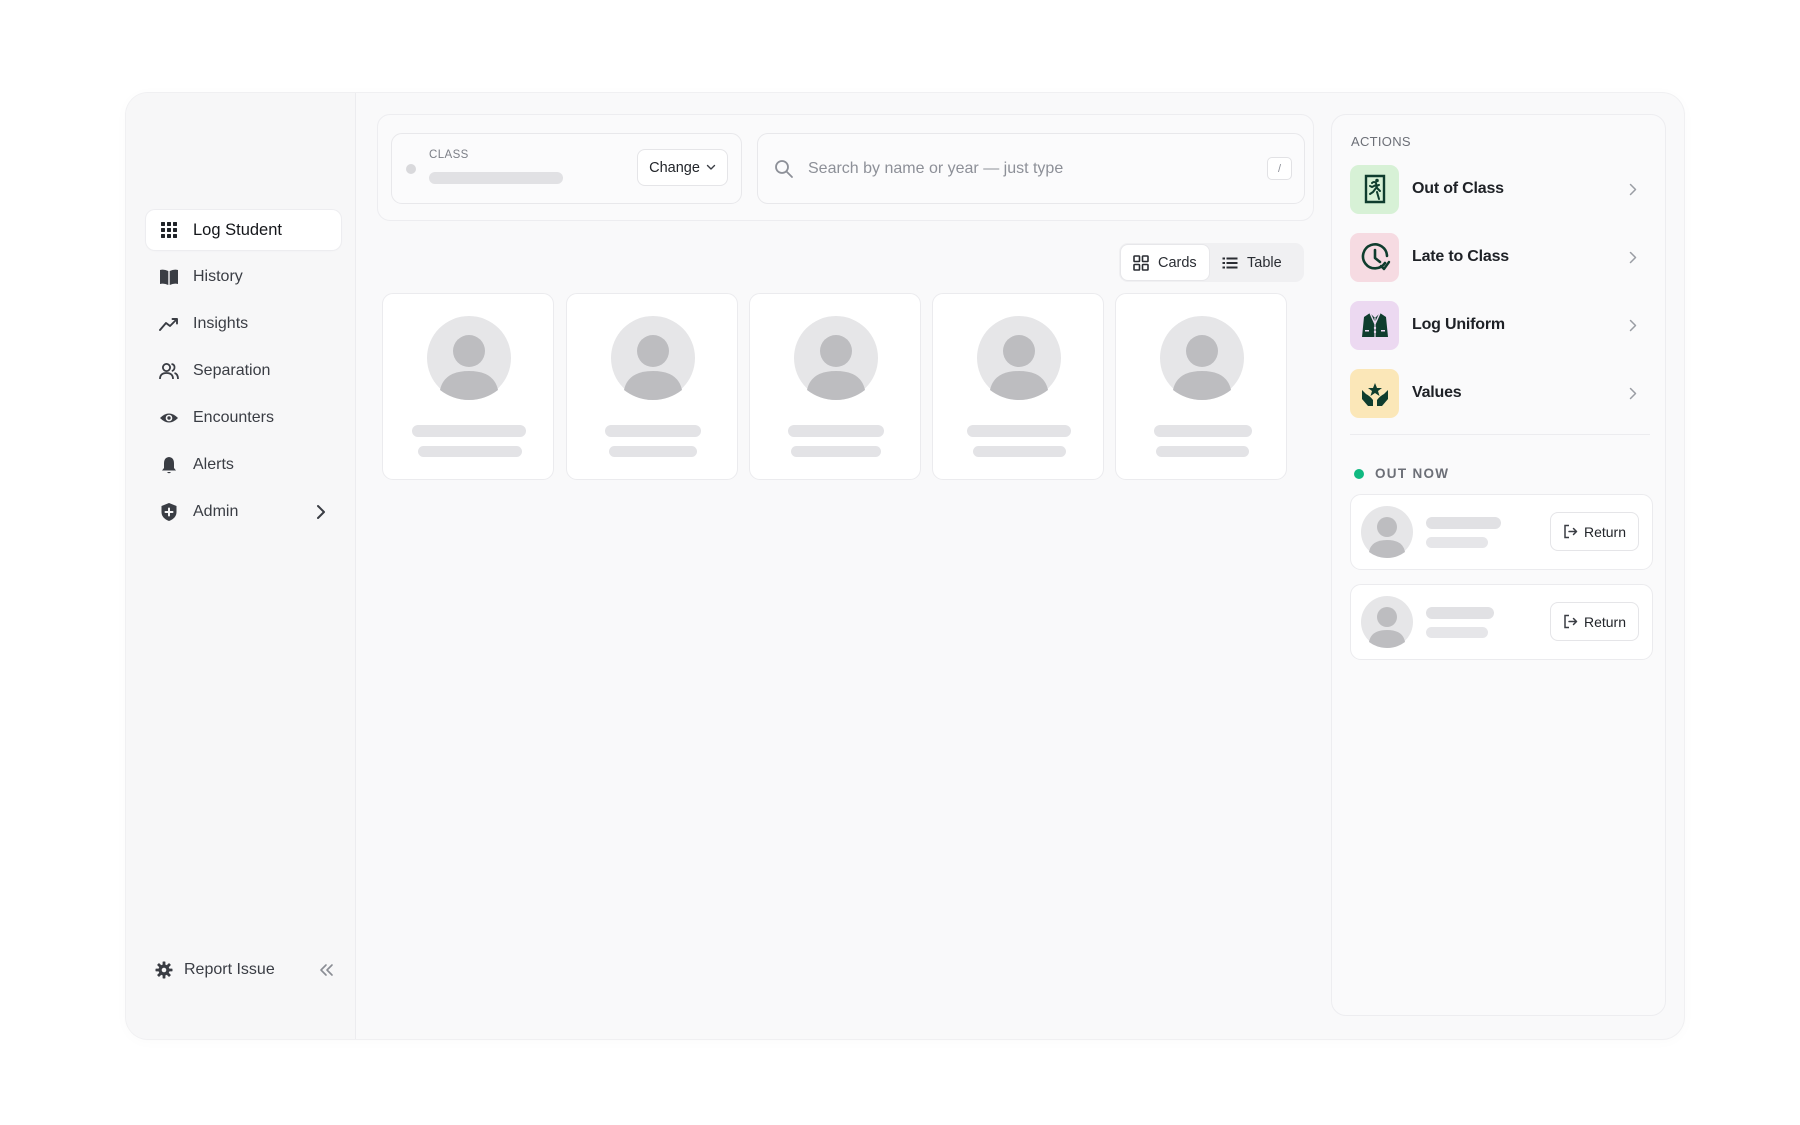  I want to click on bell-icon, so click(169, 465).